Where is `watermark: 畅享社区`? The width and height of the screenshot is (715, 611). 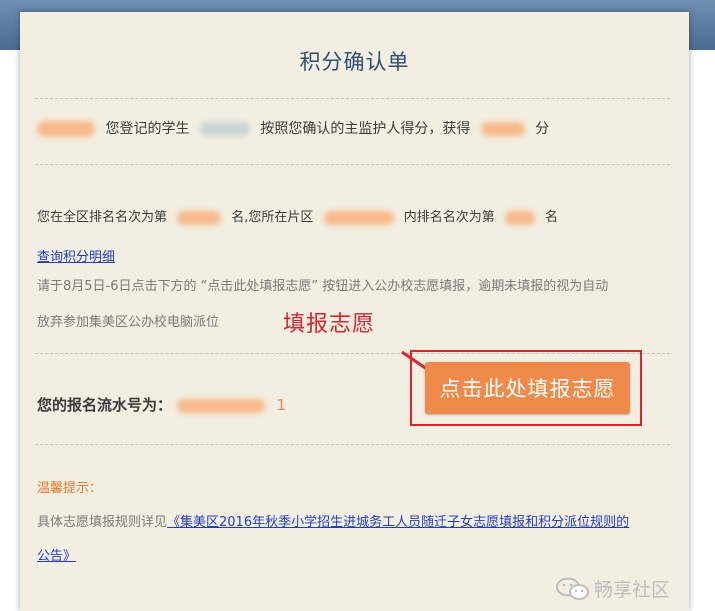
watermark: 畅享社区 is located at coordinates (613, 588).